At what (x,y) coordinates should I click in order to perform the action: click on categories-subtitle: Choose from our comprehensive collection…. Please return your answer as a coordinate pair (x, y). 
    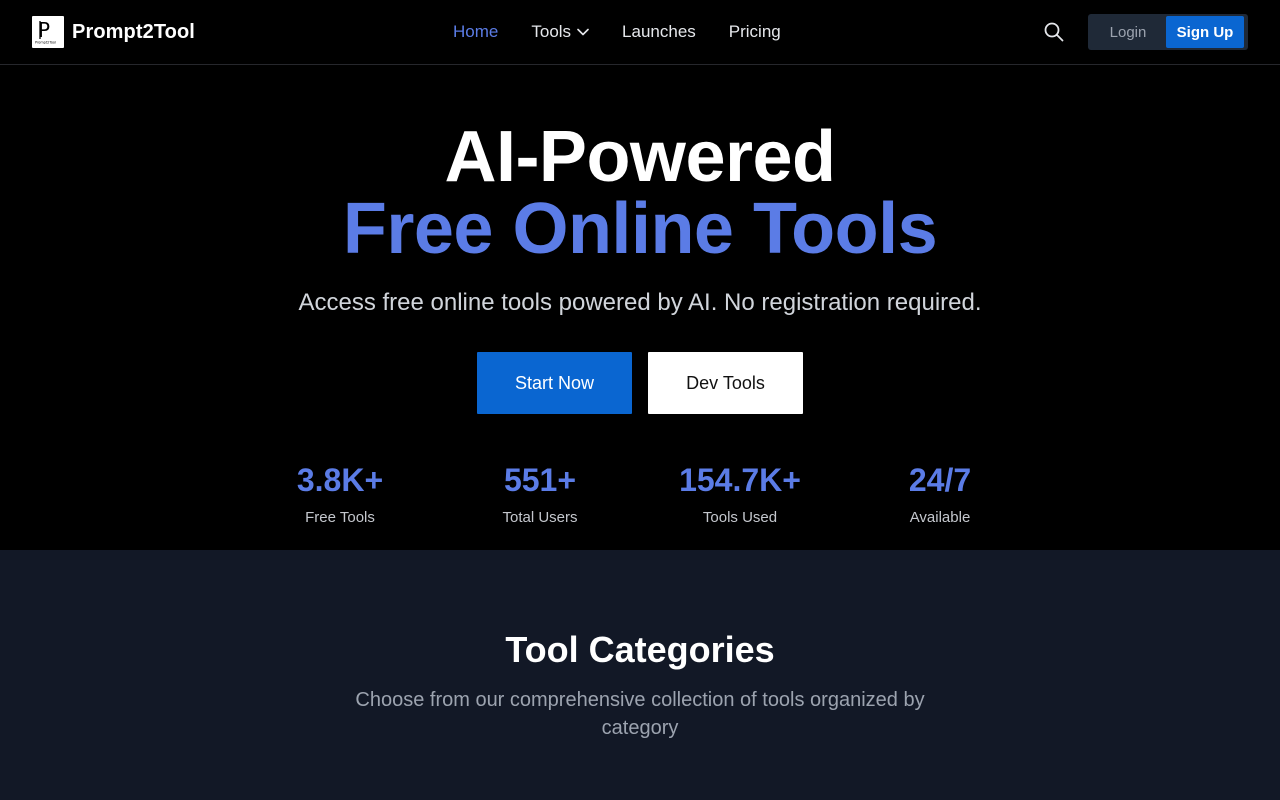
    Looking at the image, I should click on (640, 714).